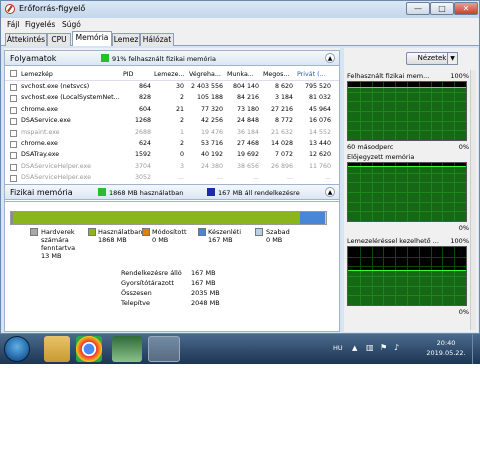 The image size is (480, 463). I want to click on table-cell: 3052, so click(142, 178).